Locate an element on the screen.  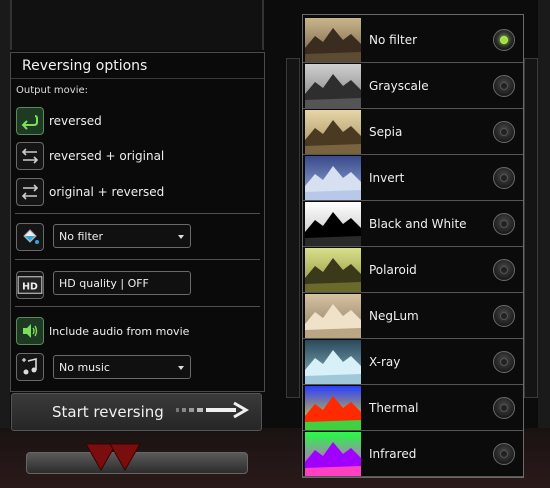
option-original-reversed: original + reversed is located at coordinates (90, 192).